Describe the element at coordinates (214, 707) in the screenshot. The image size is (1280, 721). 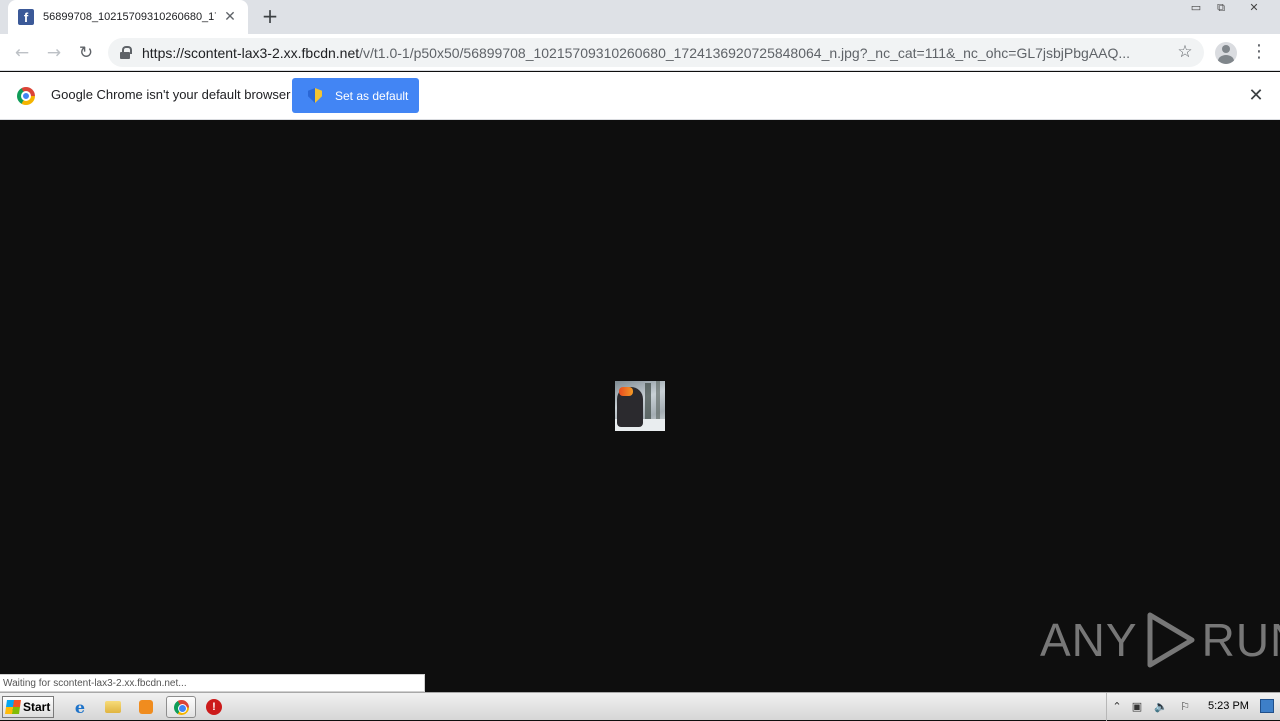
I see `opera-icon` at that location.